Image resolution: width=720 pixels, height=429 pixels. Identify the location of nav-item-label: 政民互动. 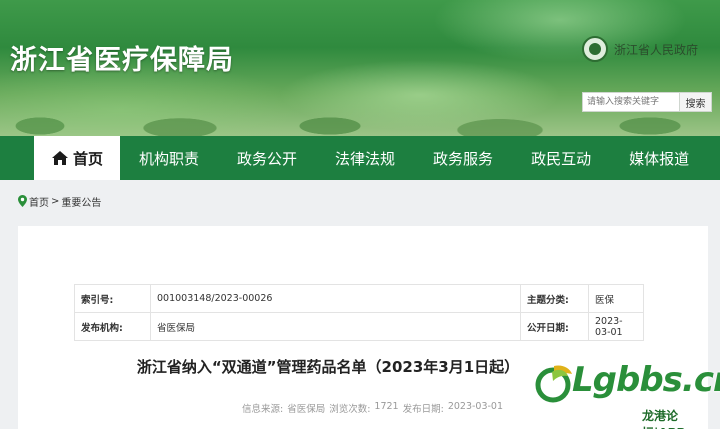
(561, 158).